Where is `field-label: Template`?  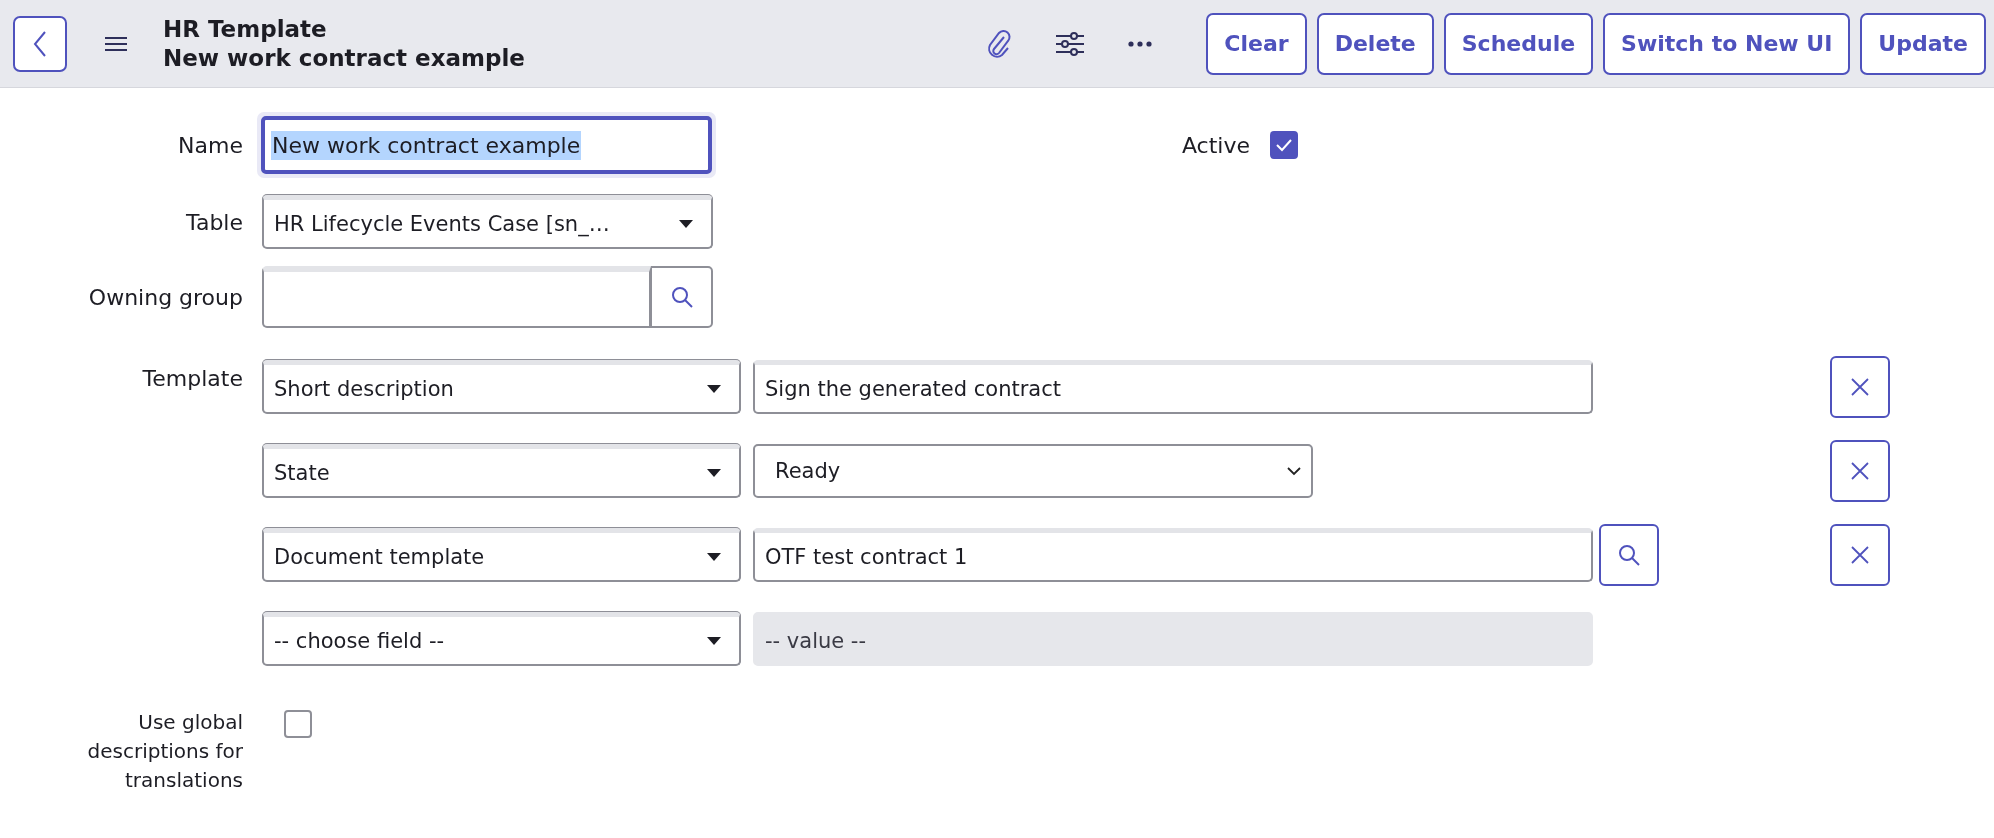 field-label: Template is located at coordinates (192, 378).